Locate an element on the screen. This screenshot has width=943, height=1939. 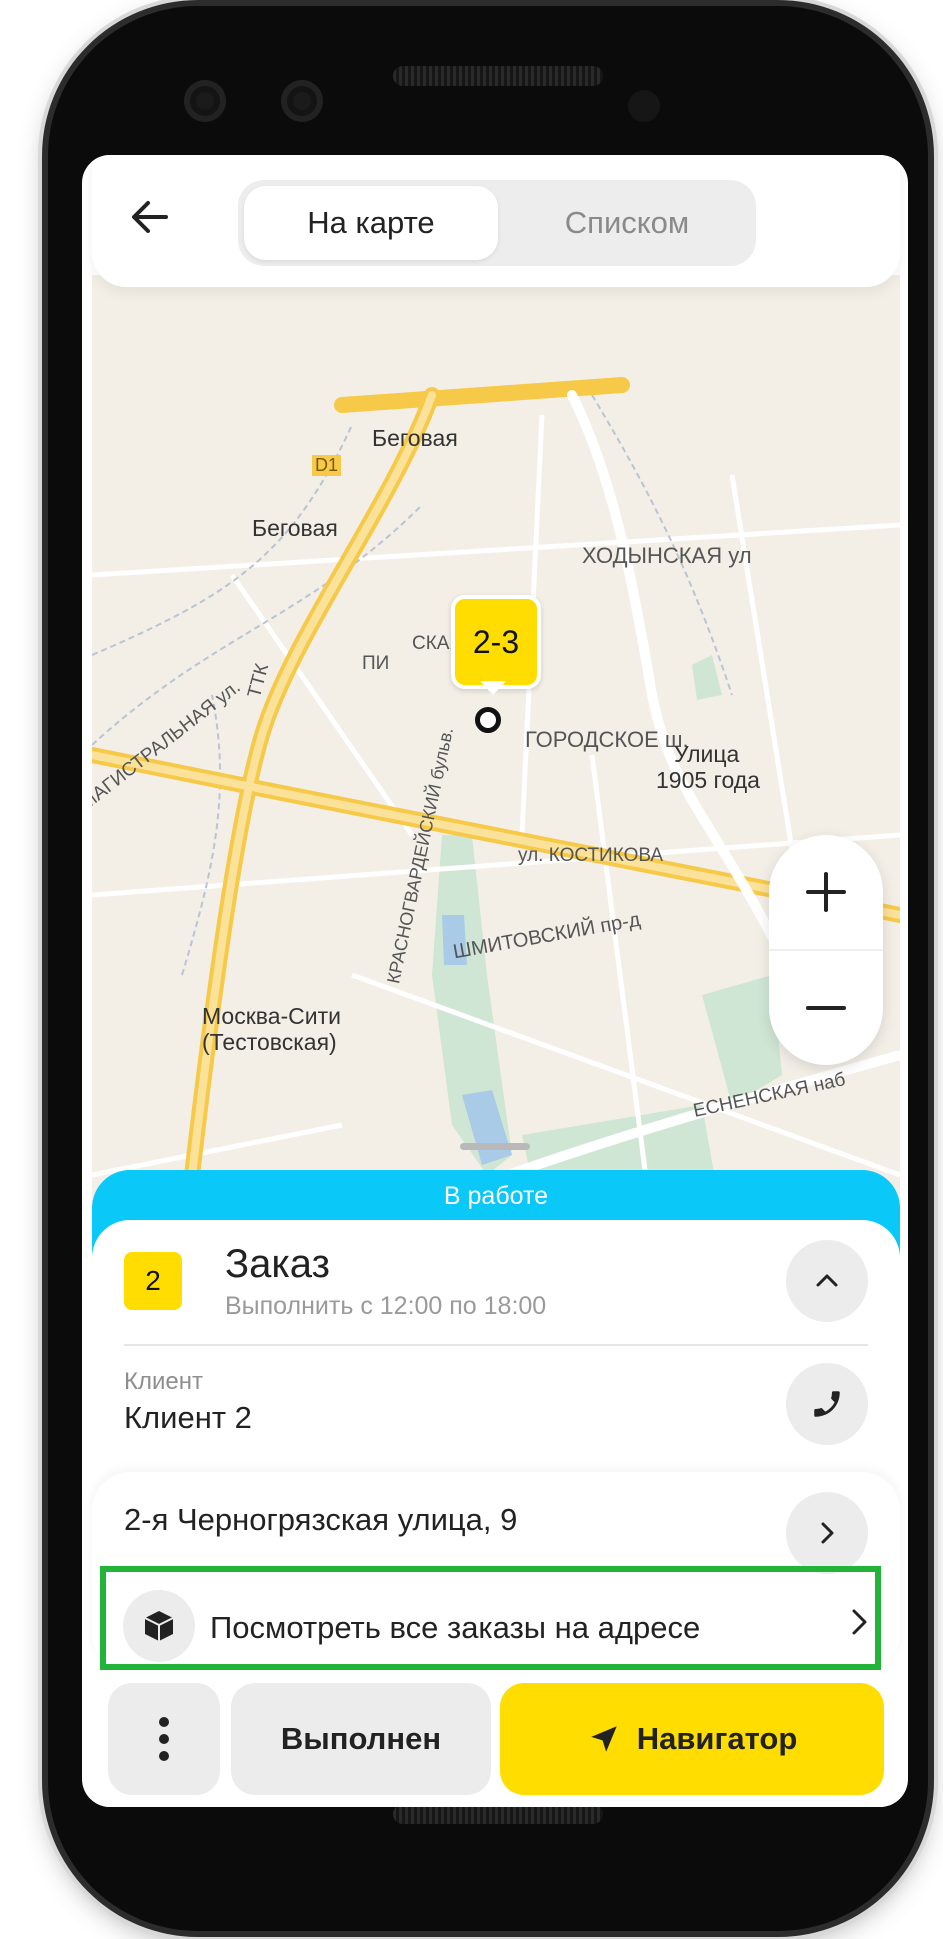
zoom-in-button is located at coordinates (826, 892).